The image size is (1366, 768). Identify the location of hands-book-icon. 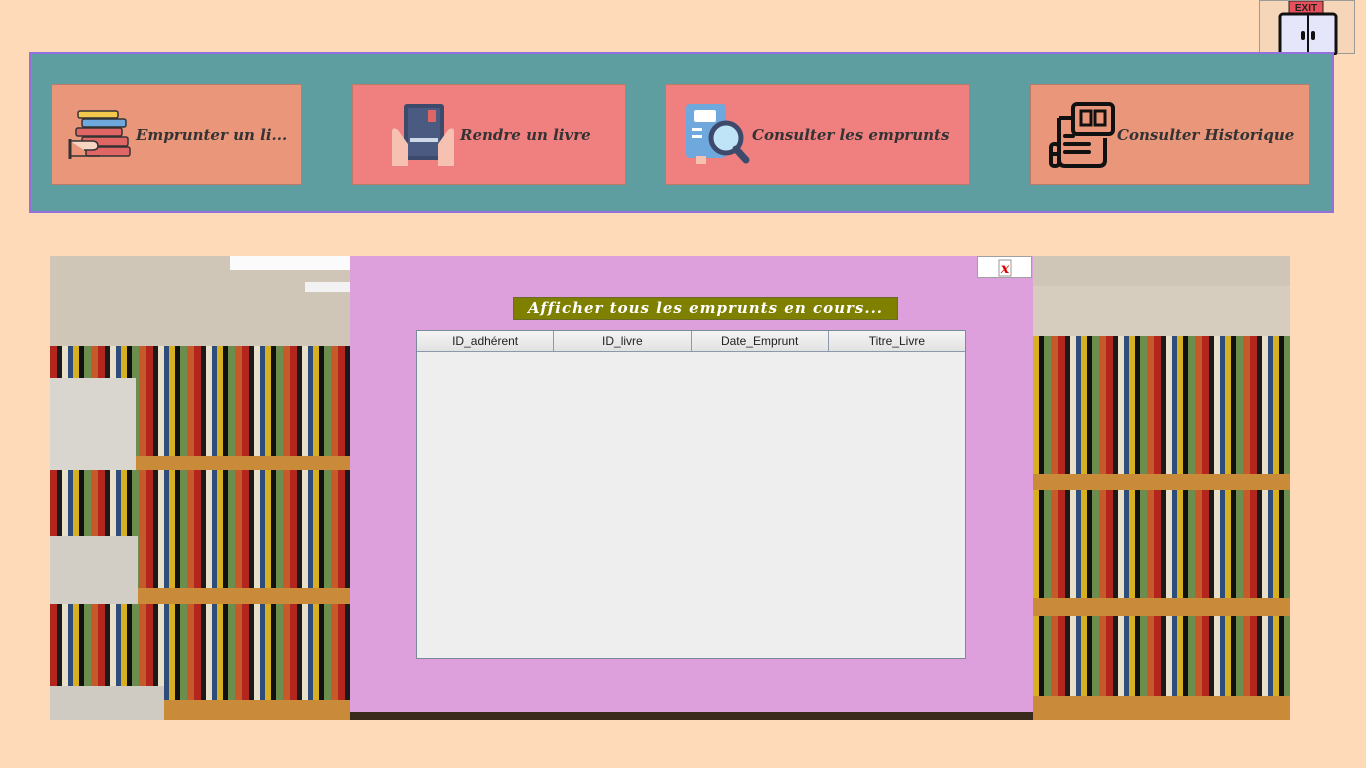
(423, 135).